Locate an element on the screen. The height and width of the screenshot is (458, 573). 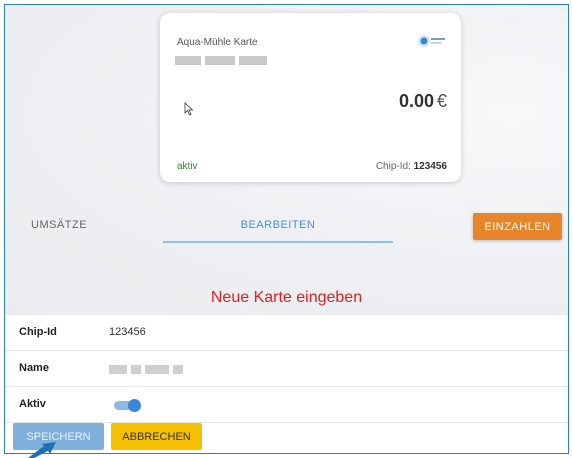
card-title: Aqua-Mühle Karte is located at coordinates (217, 42).